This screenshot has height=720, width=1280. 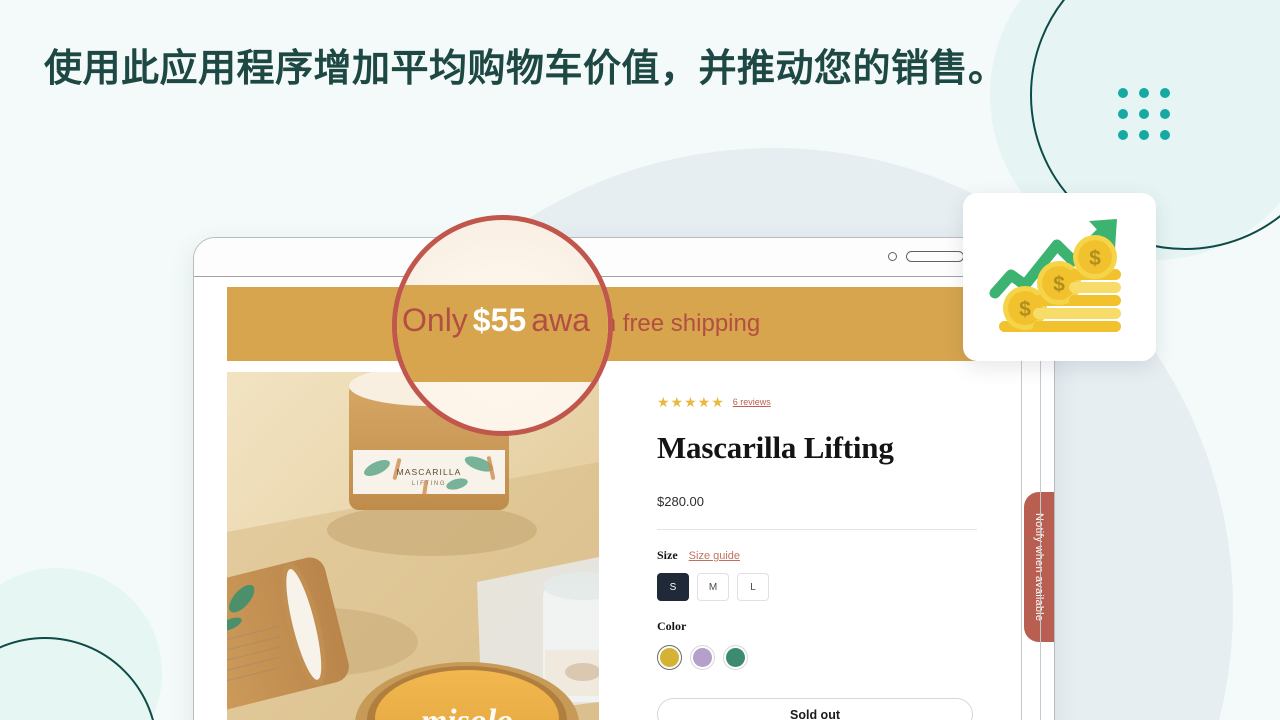 I want to click on color-option-lavender, so click(x=702, y=657).